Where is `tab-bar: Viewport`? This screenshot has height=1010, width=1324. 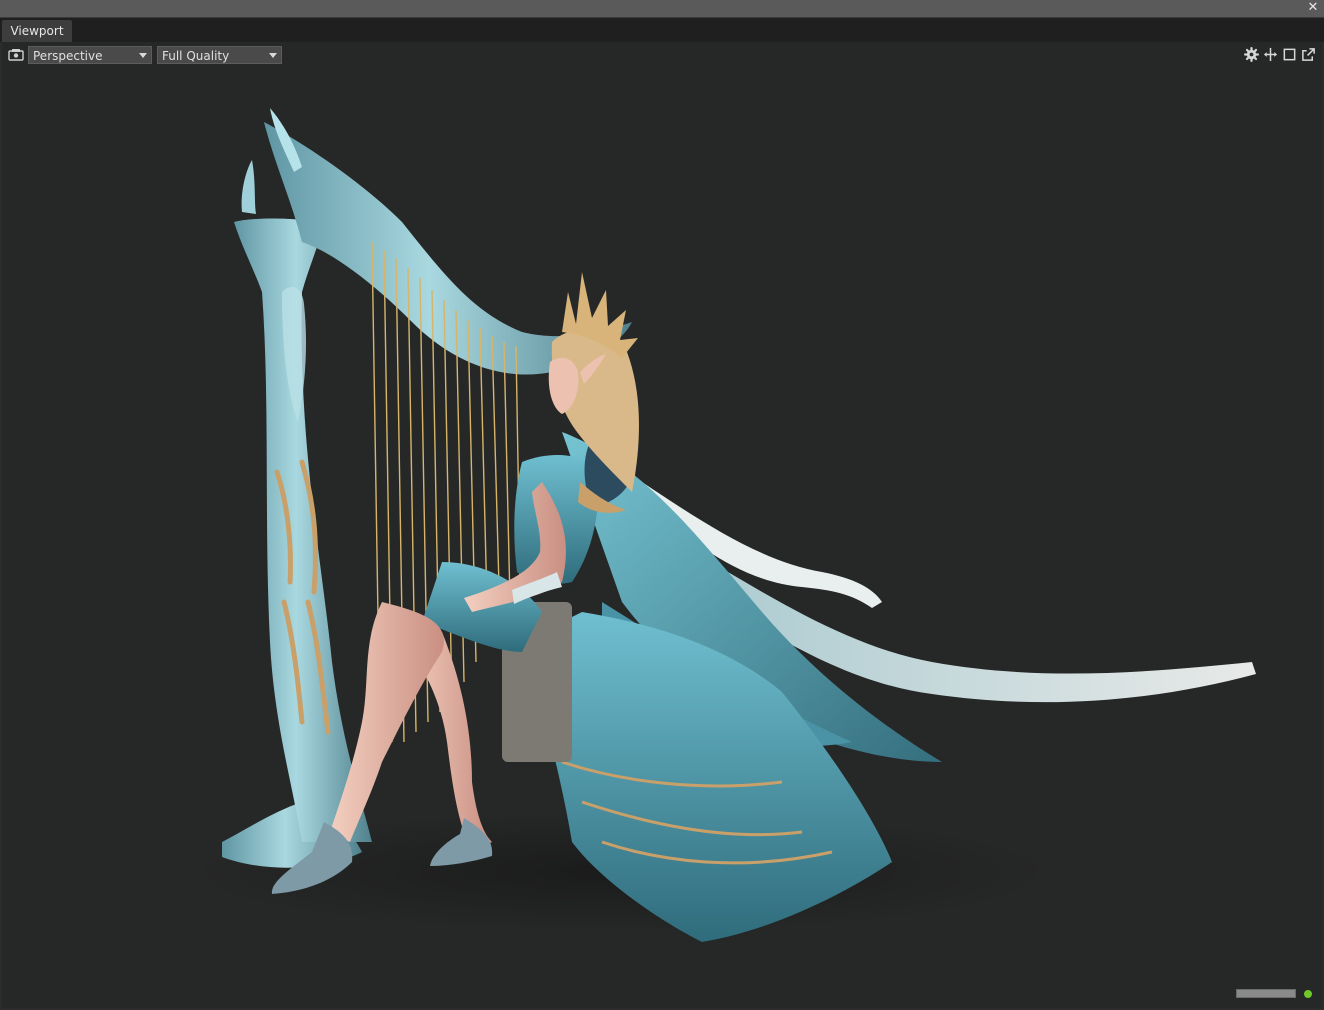
tab-bar: Viewport is located at coordinates (662, 30).